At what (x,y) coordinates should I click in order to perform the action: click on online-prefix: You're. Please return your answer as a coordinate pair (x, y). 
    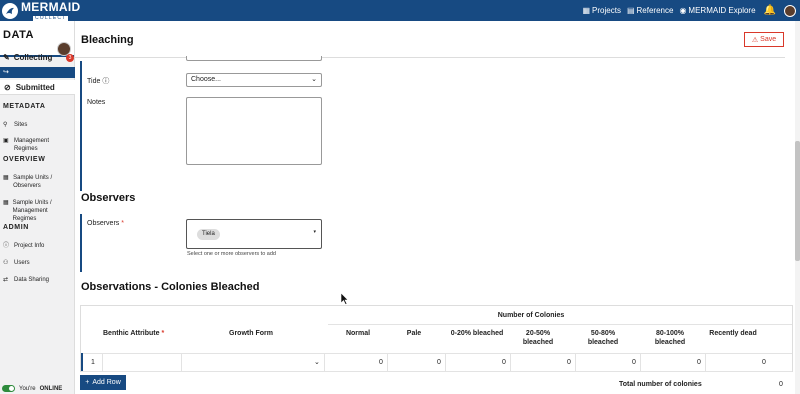
    Looking at the image, I should click on (27, 388).